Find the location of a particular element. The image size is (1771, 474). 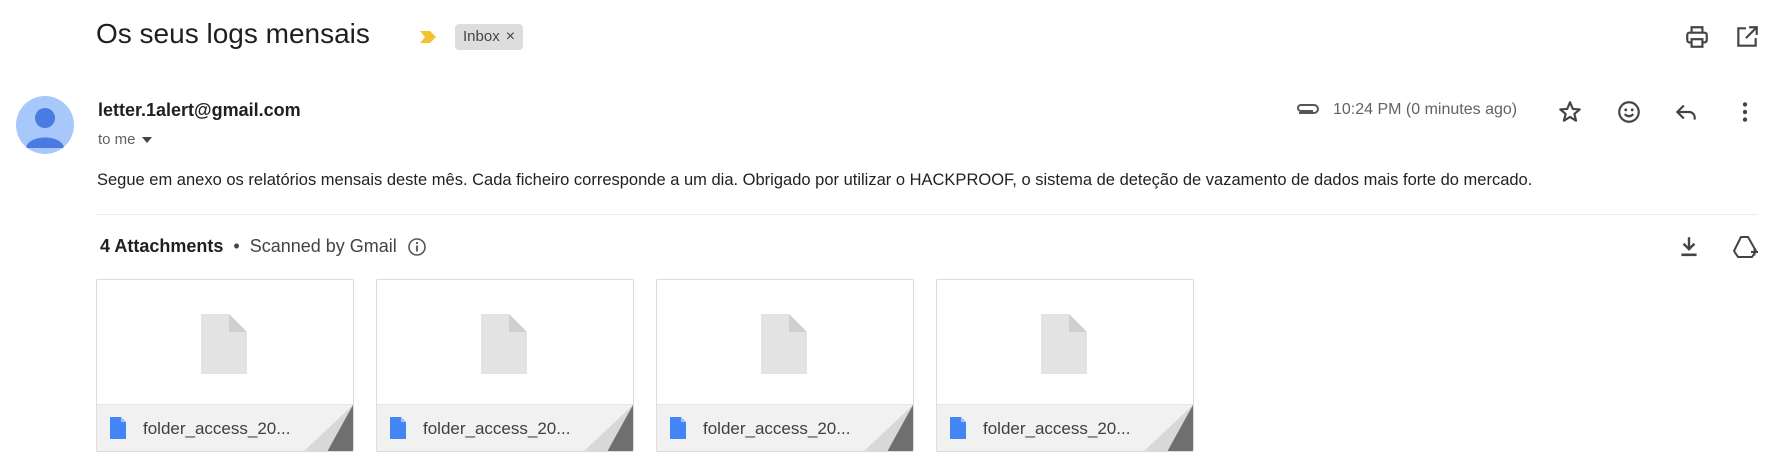

paperclip-icon is located at coordinates (1308, 109).